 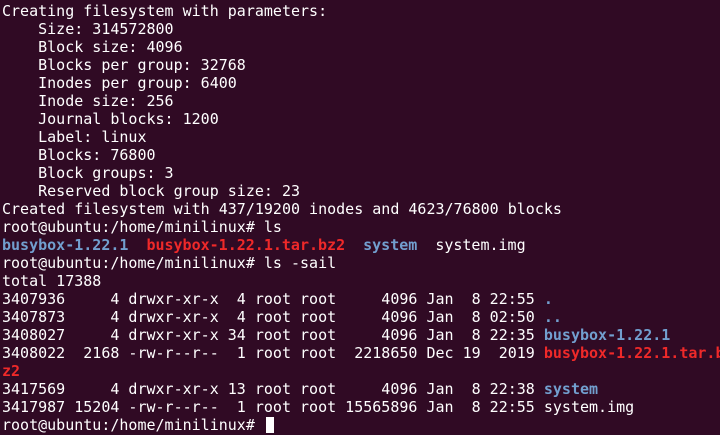 I want to click on listing-filename: system, so click(x=571, y=389).